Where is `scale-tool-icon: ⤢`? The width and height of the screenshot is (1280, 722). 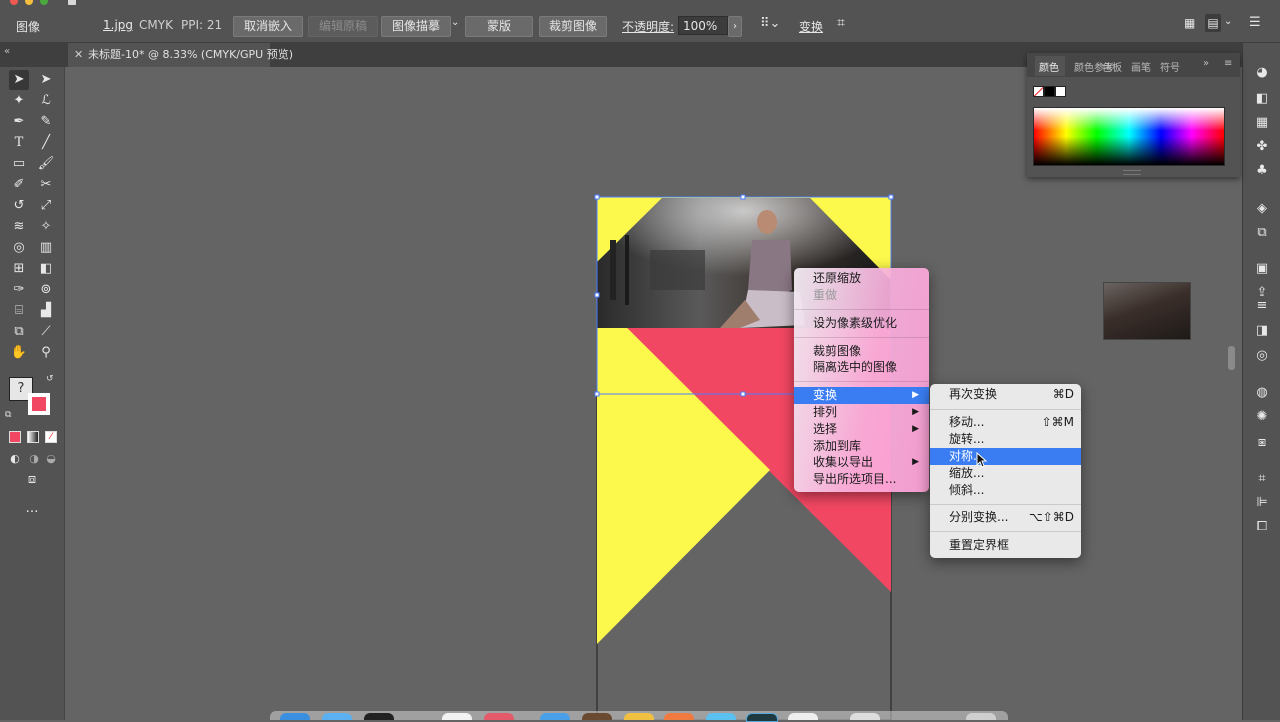 scale-tool-icon: ⤢ is located at coordinates (46, 206).